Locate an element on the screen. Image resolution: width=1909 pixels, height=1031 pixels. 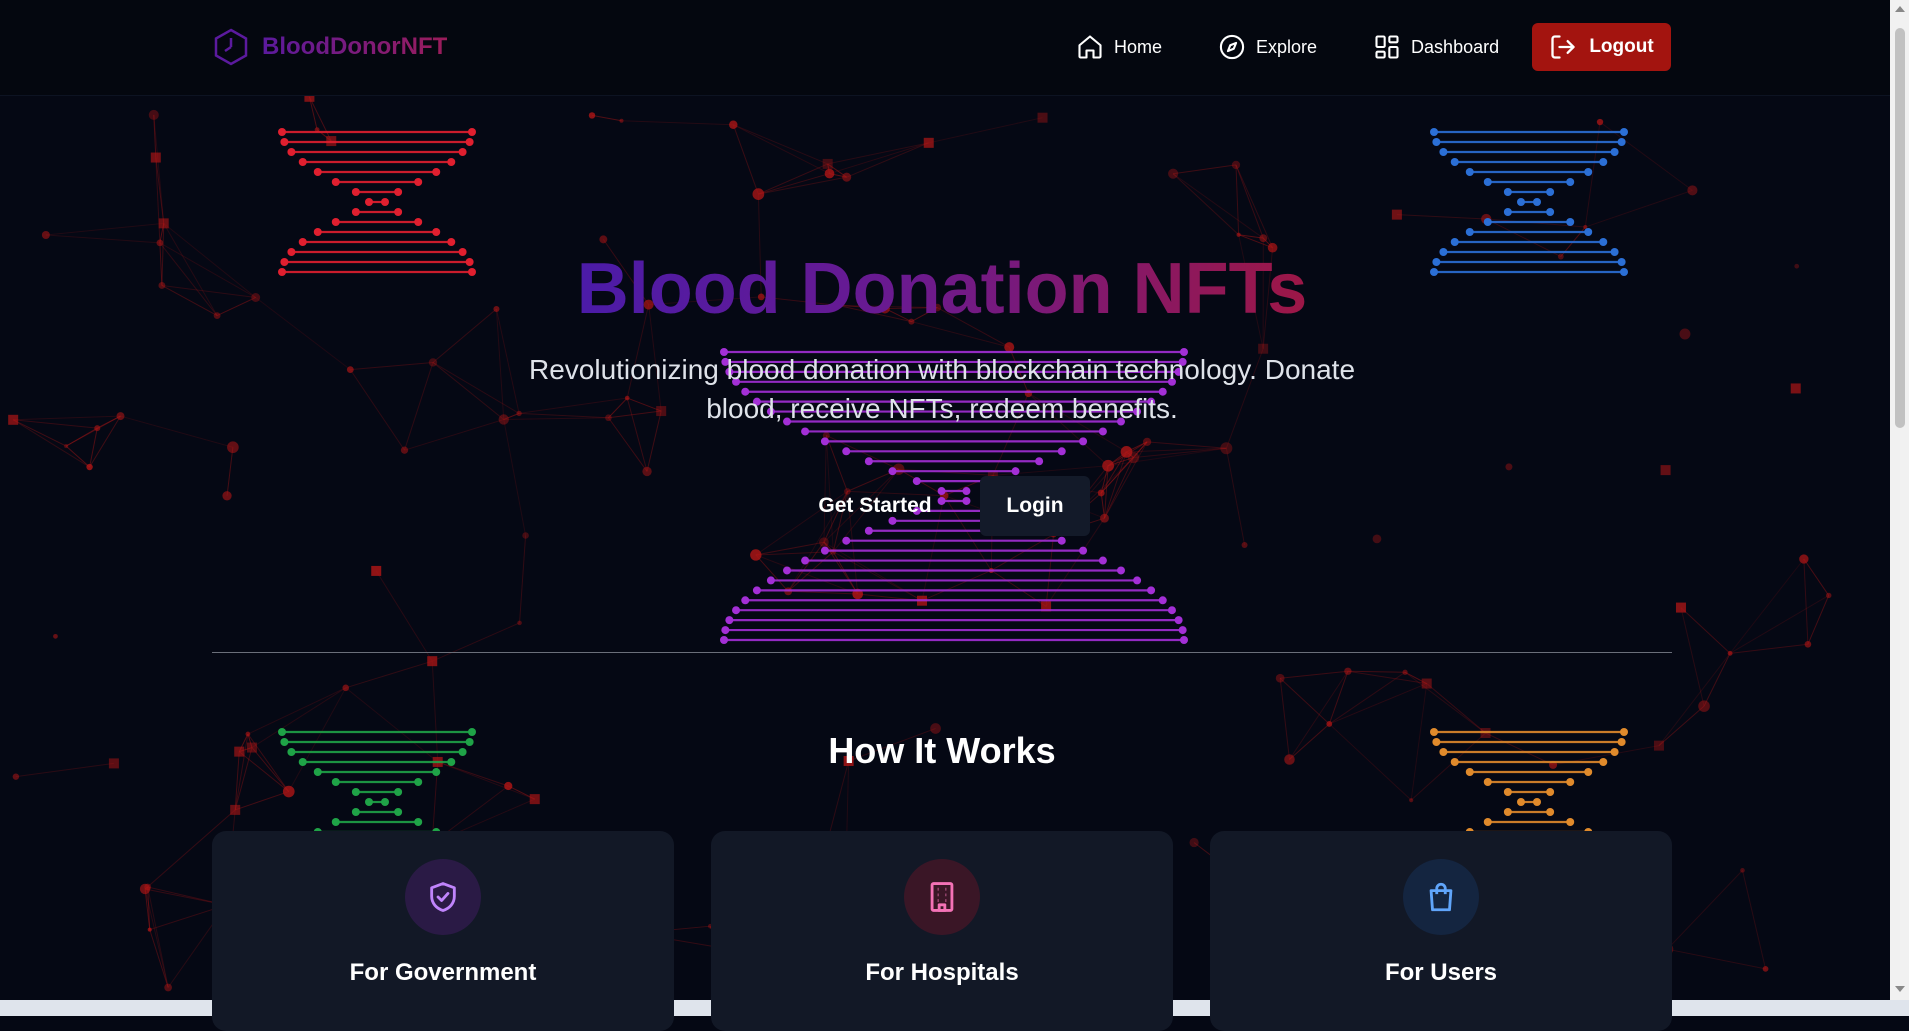
dashboard-icon is located at coordinates (1387, 47).